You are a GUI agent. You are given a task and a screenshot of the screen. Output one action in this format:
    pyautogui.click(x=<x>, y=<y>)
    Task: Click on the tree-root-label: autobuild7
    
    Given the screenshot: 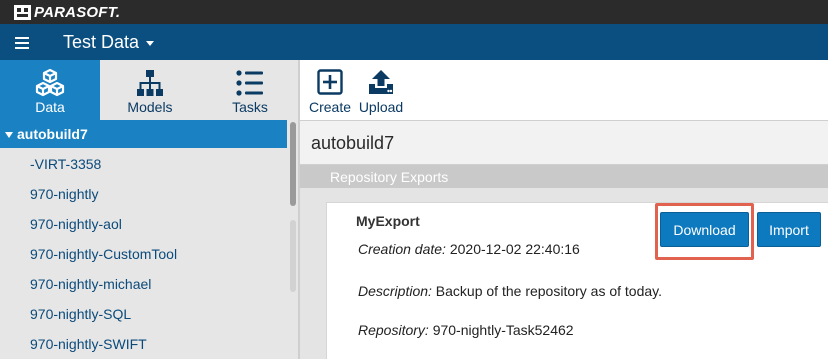 What is the action you would take?
    pyautogui.click(x=52, y=134)
    